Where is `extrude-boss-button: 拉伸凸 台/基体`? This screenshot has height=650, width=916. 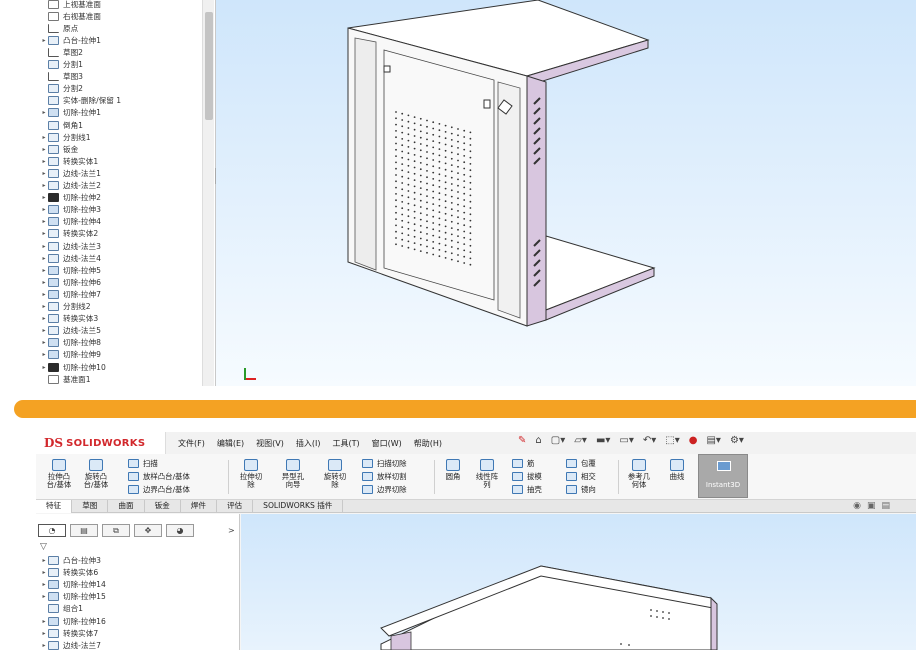
extrude-boss-button: 拉伸凸 台/基体 is located at coordinates (59, 474).